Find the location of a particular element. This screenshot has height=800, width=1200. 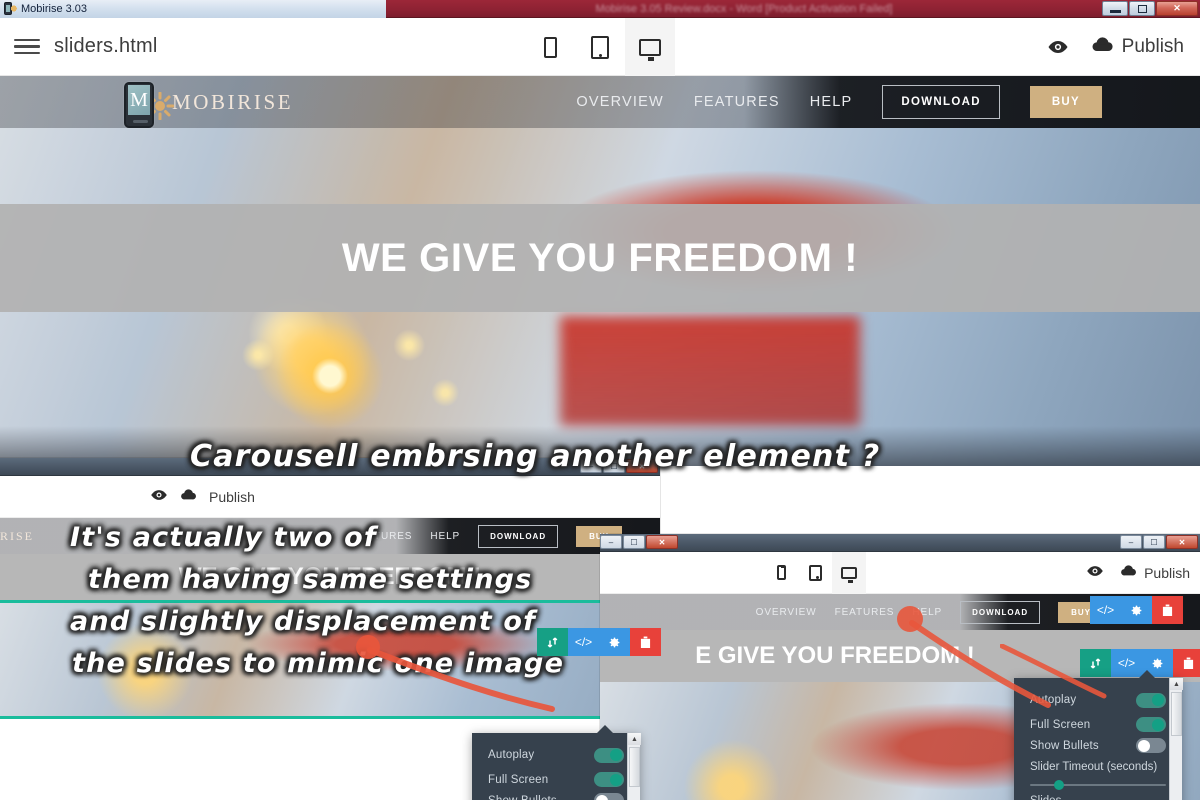

inset-left-close-button: ✕ is located at coordinates (642, 466).